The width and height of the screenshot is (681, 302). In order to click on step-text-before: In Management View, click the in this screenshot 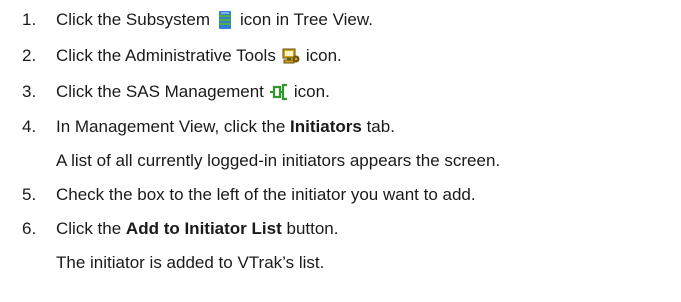, I will do `click(171, 126)`.